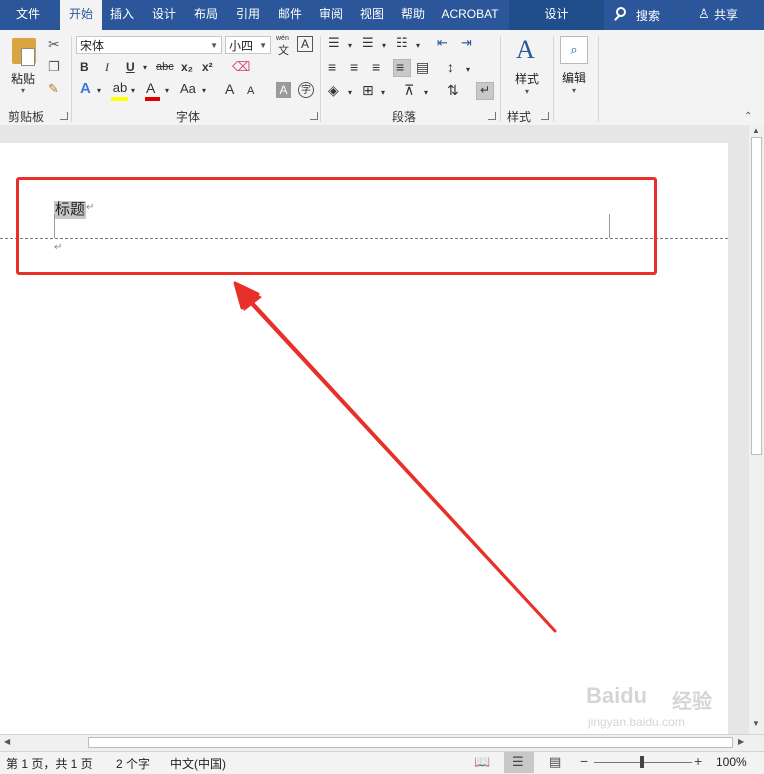 The height and width of the screenshot is (774, 764). What do you see at coordinates (741, 741) in the screenshot?
I see `scroll-right-icon: ▶` at bounding box center [741, 741].